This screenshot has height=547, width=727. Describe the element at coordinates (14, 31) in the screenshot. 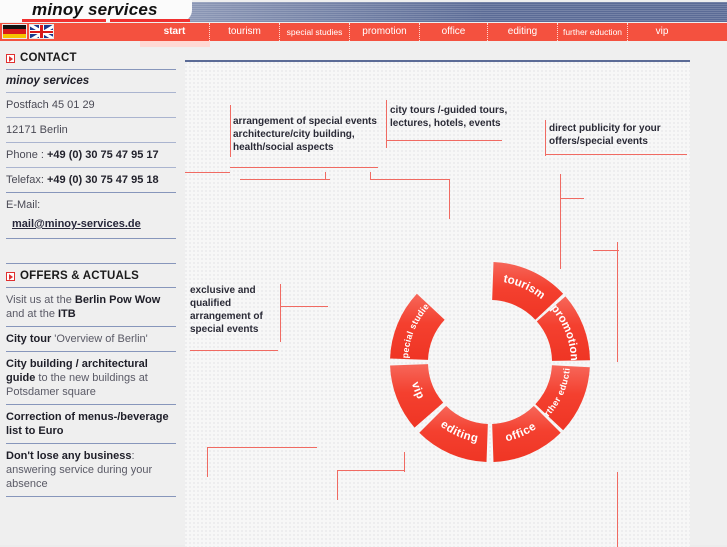

I see `german-flag-icon` at that location.